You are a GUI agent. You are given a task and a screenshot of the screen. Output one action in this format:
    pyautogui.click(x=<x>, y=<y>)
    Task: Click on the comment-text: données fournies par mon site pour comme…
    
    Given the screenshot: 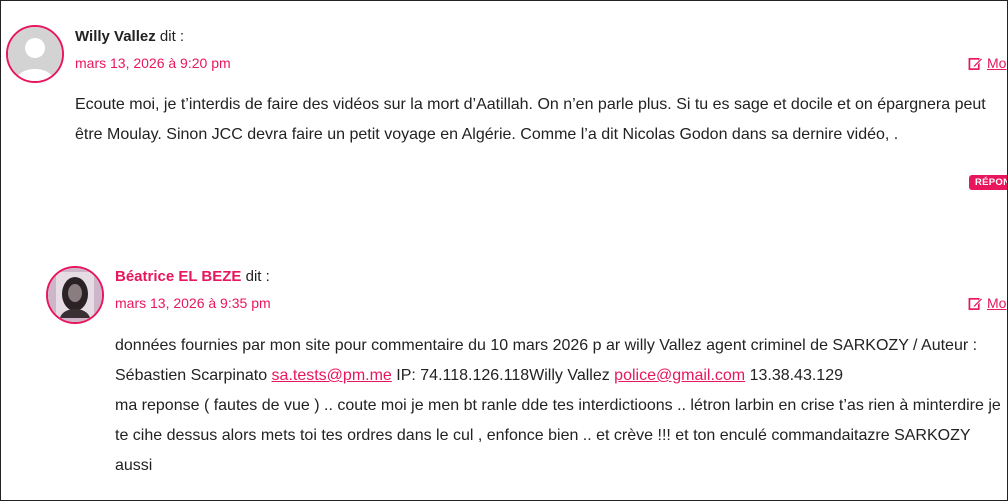 What is the action you would take?
    pyautogui.click(x=560, y=361)
    